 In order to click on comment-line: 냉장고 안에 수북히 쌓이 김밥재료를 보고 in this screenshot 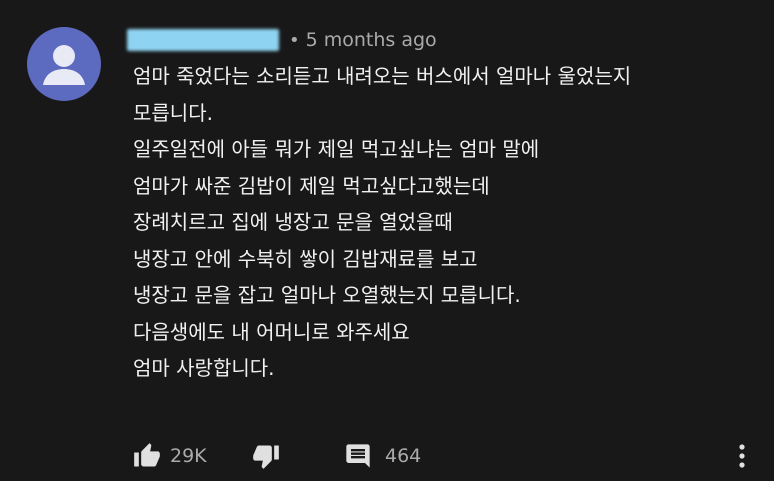, I will do `click(305, 258)`.